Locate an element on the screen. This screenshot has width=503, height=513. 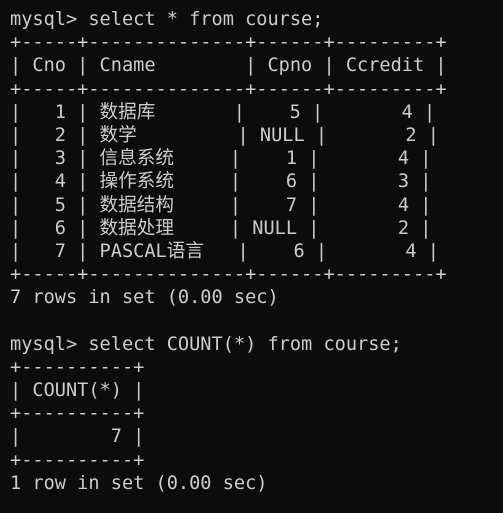
table-row: | 6 | 数据处理 | NULL | 2 | is located at coordinates (221, 228).